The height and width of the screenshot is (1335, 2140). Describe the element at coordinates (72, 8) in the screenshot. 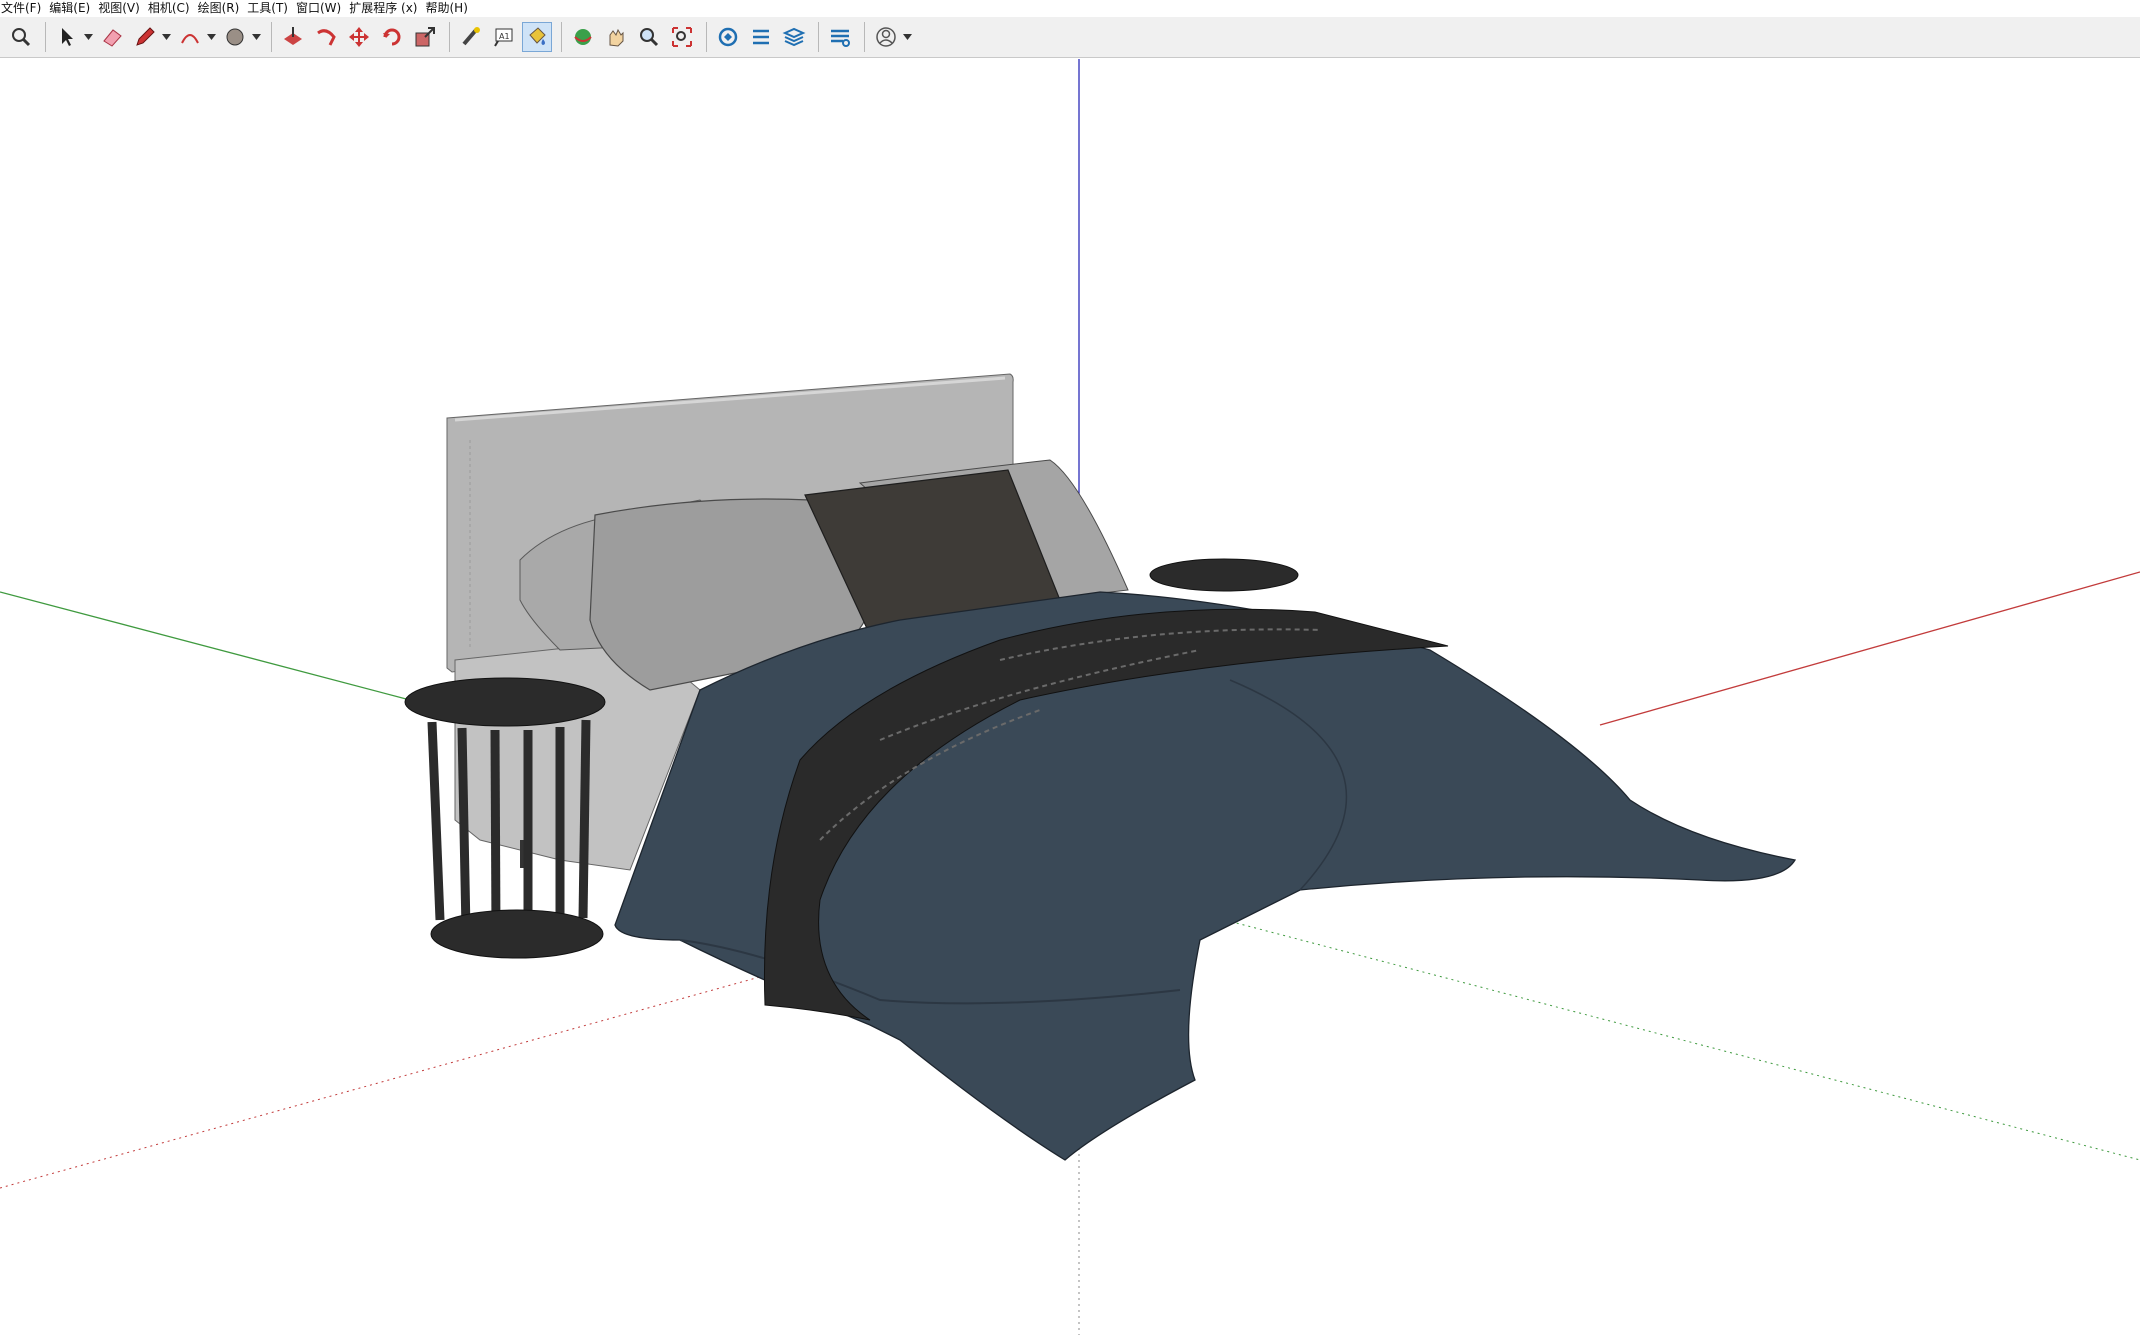

I see `menu-item-1: 编辑(E)` at that location.